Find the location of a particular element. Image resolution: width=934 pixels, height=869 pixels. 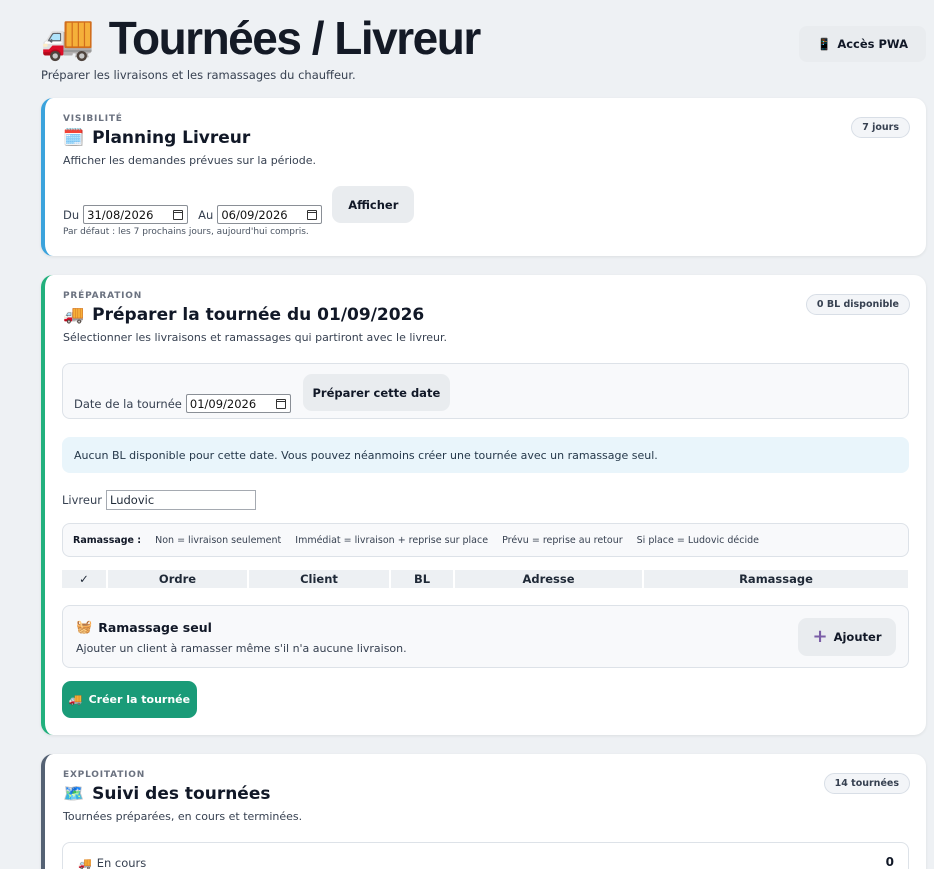

column-client: Client is located at coordinates (318, 579).